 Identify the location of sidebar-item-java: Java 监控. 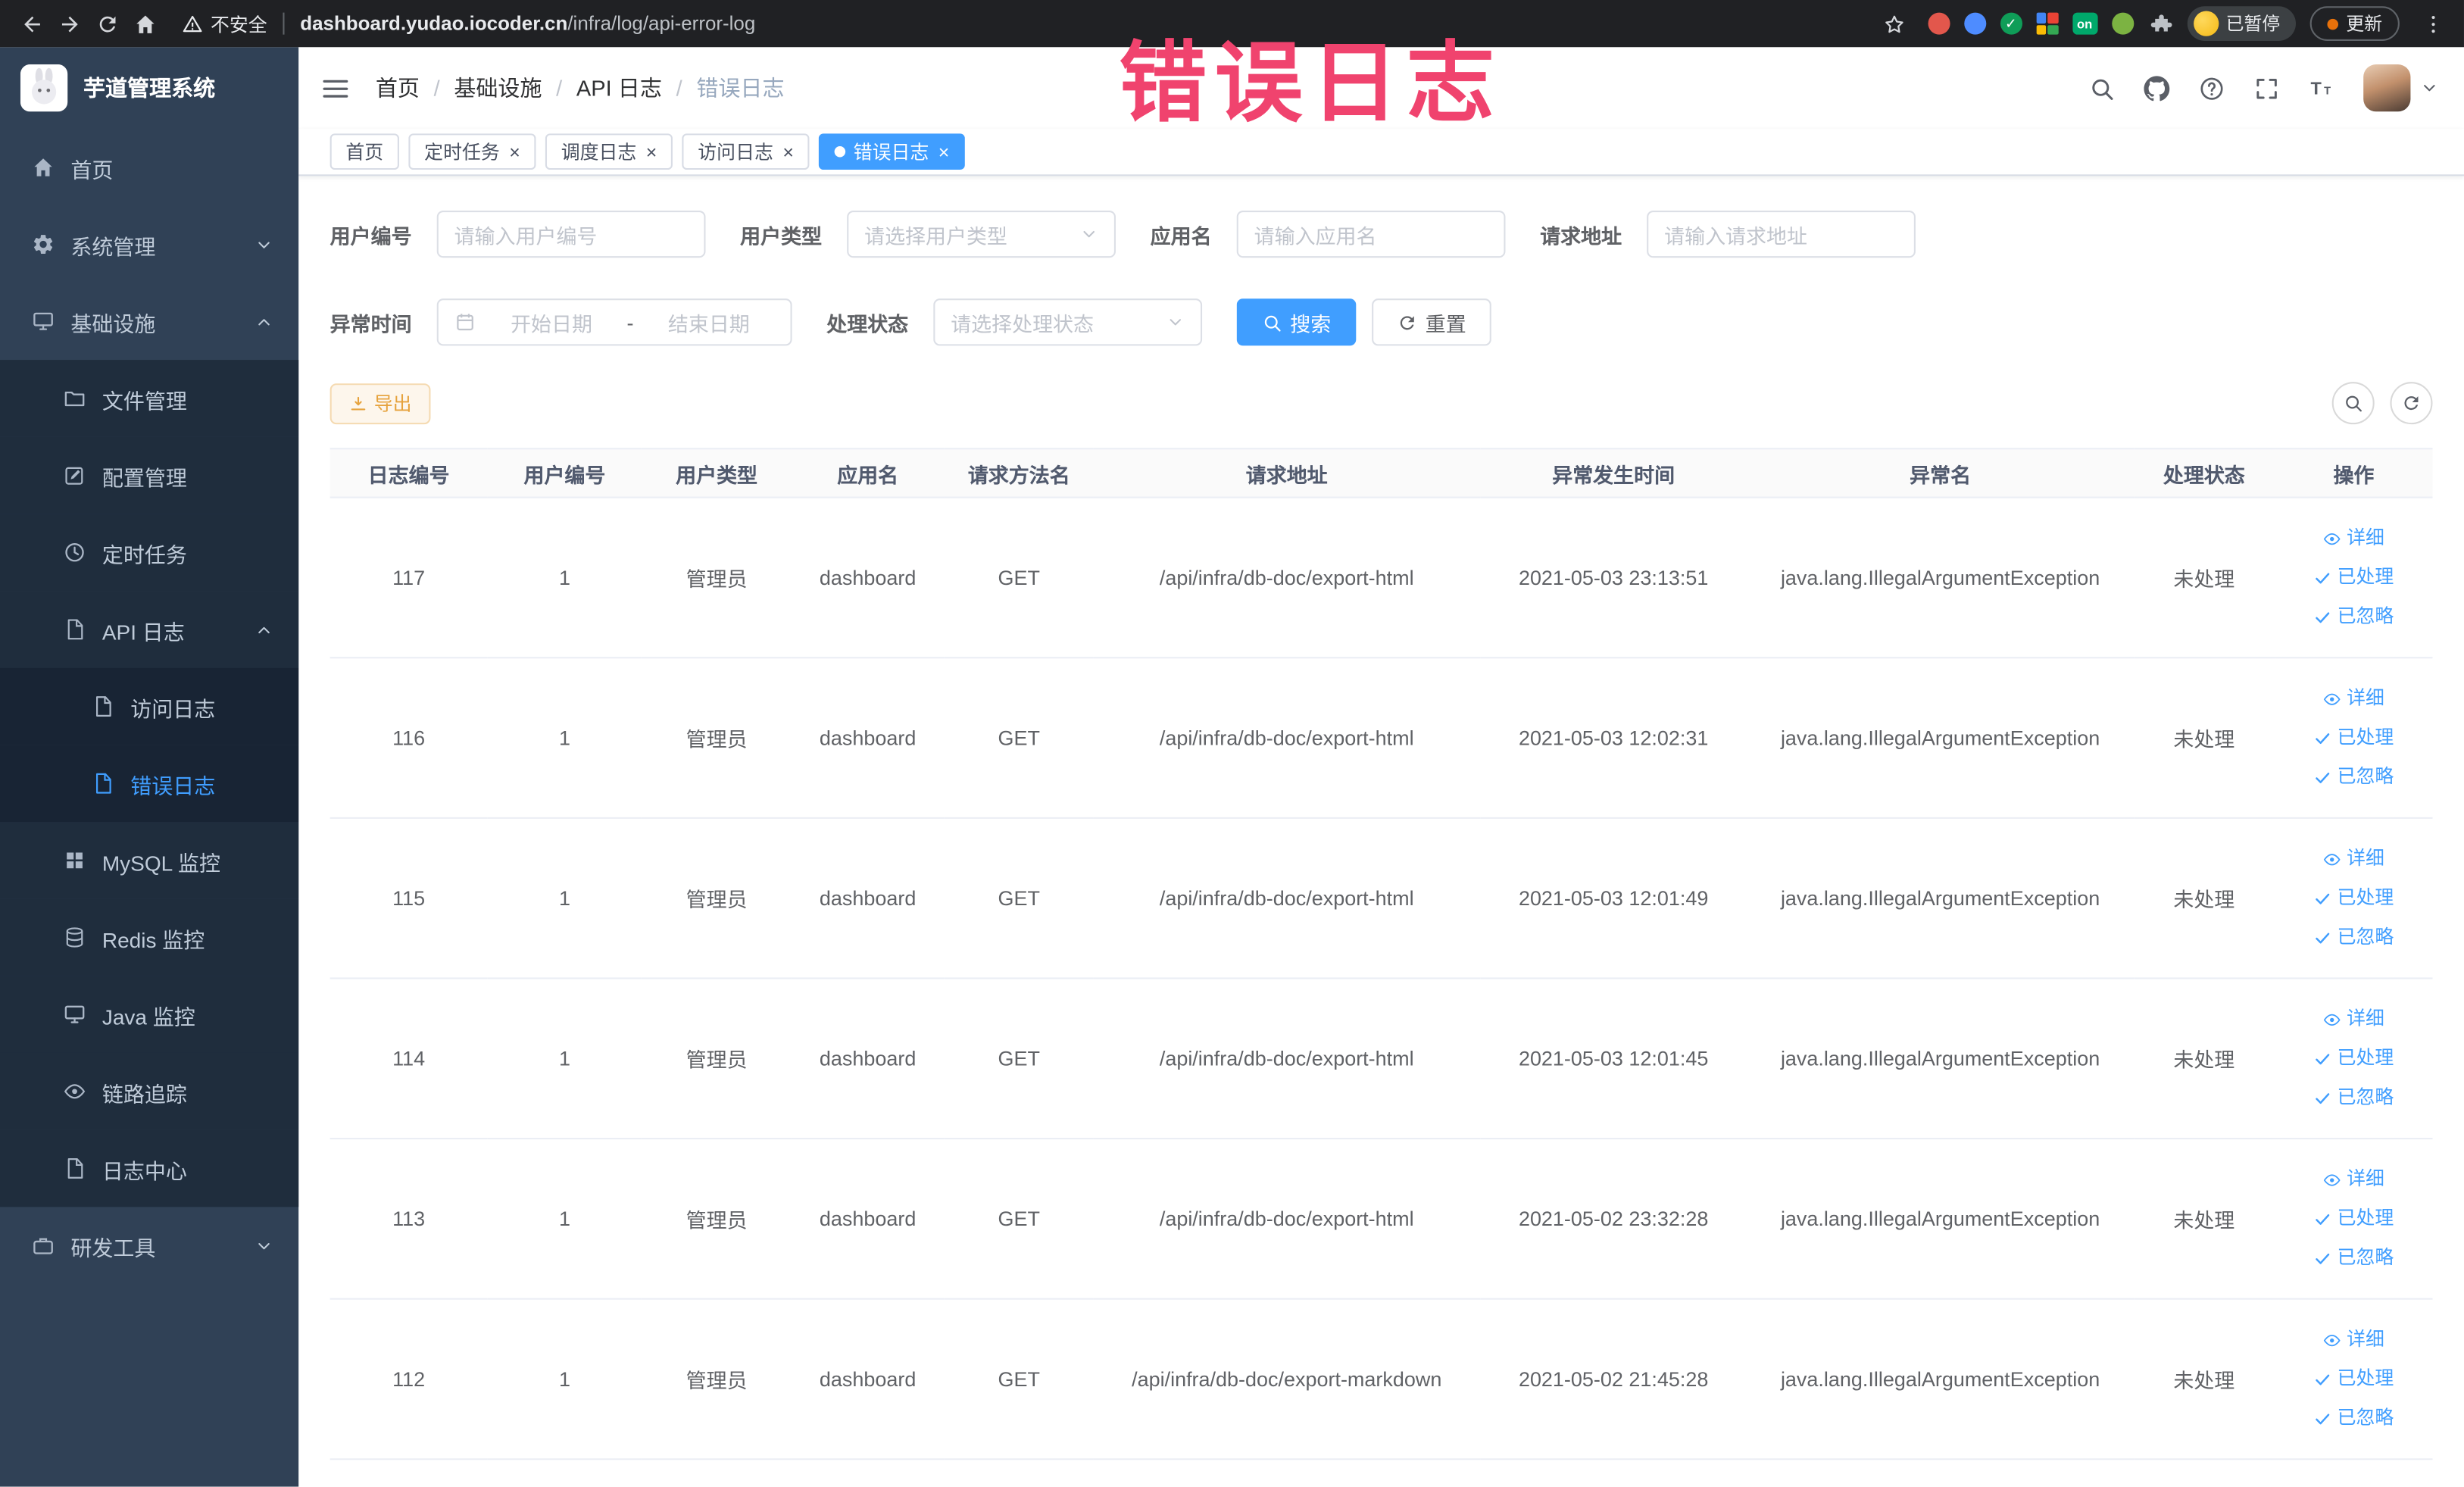
(149, 1014).